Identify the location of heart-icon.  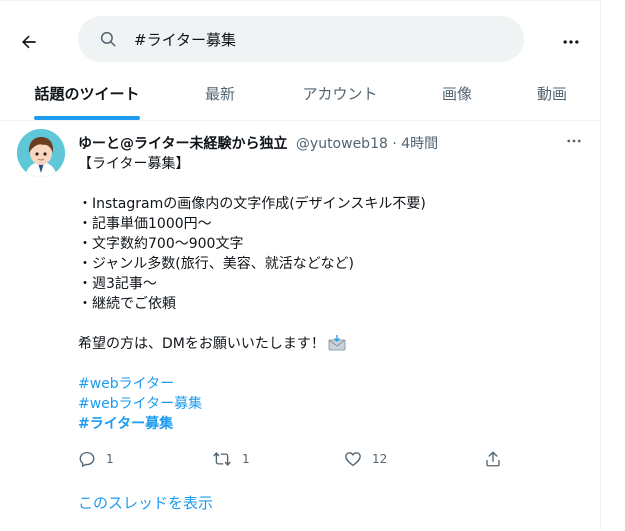
(353, 459).